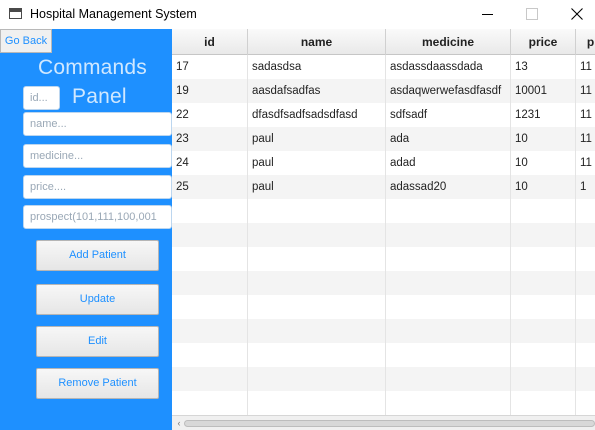 This screenshot has width=595, height=430. Describe the element at coordinates (210, 163) in the screenshot. I see `cell-id: 24` at that location.